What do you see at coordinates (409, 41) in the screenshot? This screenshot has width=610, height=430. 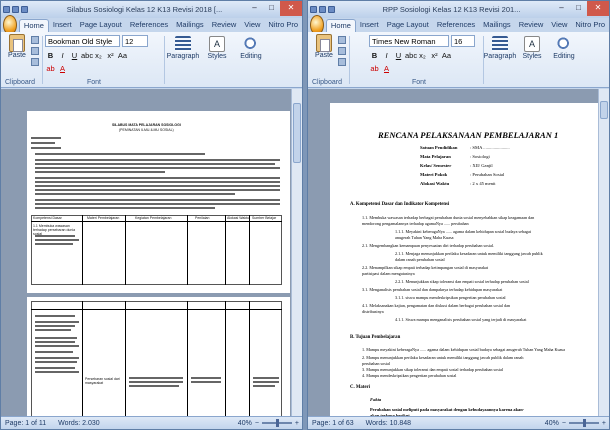 I see `font-name-select: Times New Roman` at bounding box center [409, 41].